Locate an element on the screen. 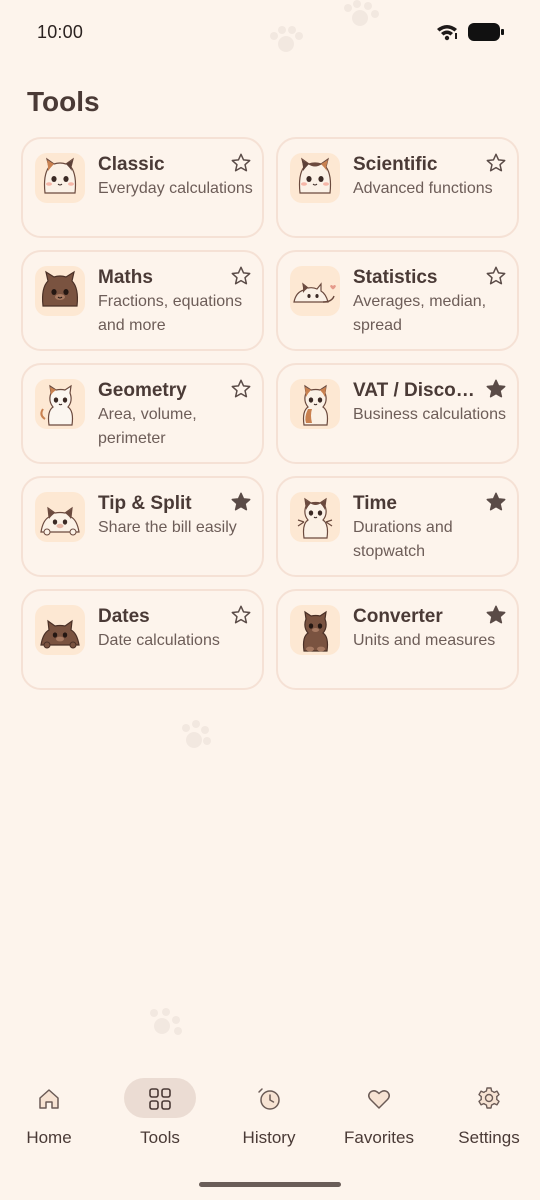 Image resolution: width=540 pixels, height=1200 pixels. card-description: Everyday calculations is located at coordinates (175, 188).